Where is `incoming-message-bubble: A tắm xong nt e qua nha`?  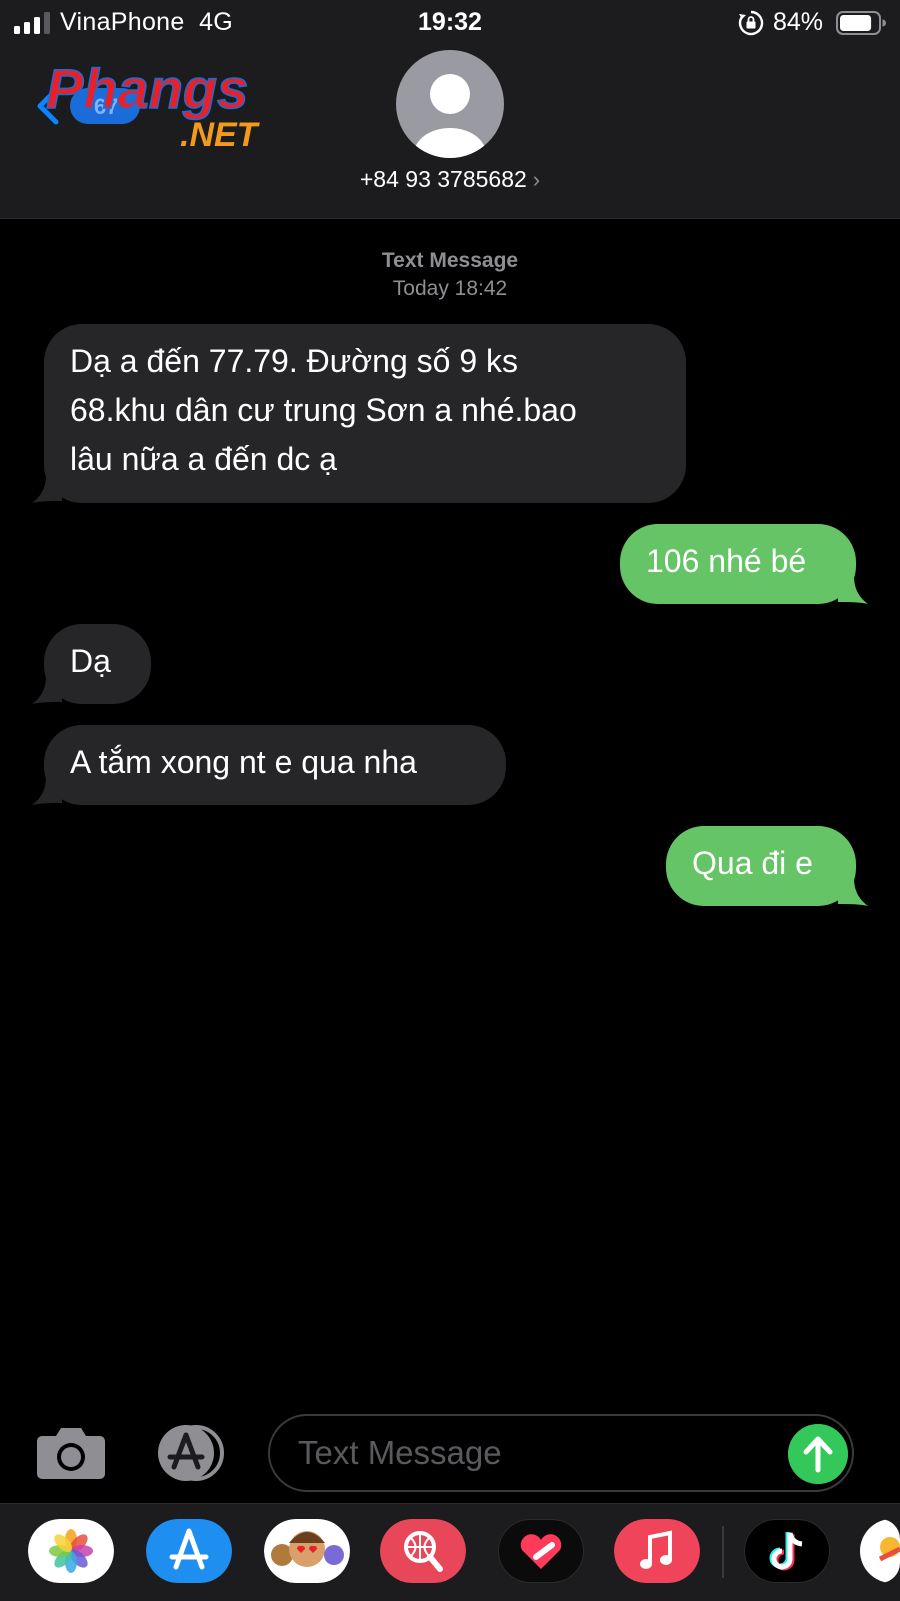 incoming-message-bubble: A tắm xong nt e qua nha is located at coordinates (275, 765).